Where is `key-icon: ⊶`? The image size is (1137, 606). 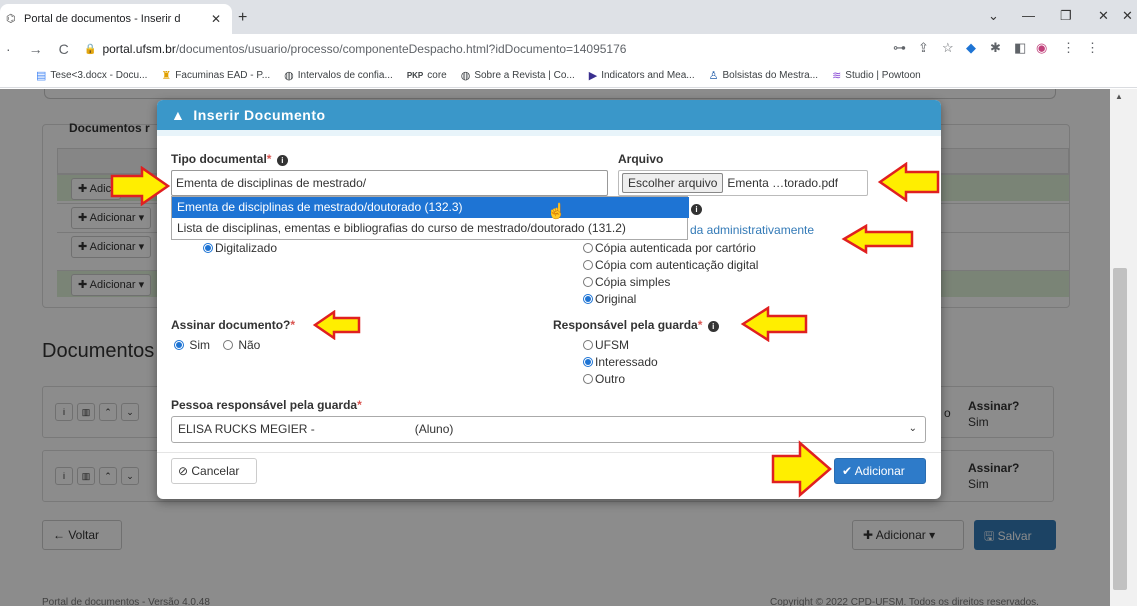 key-icon: ⊶ is located at coordinates (899, 48).